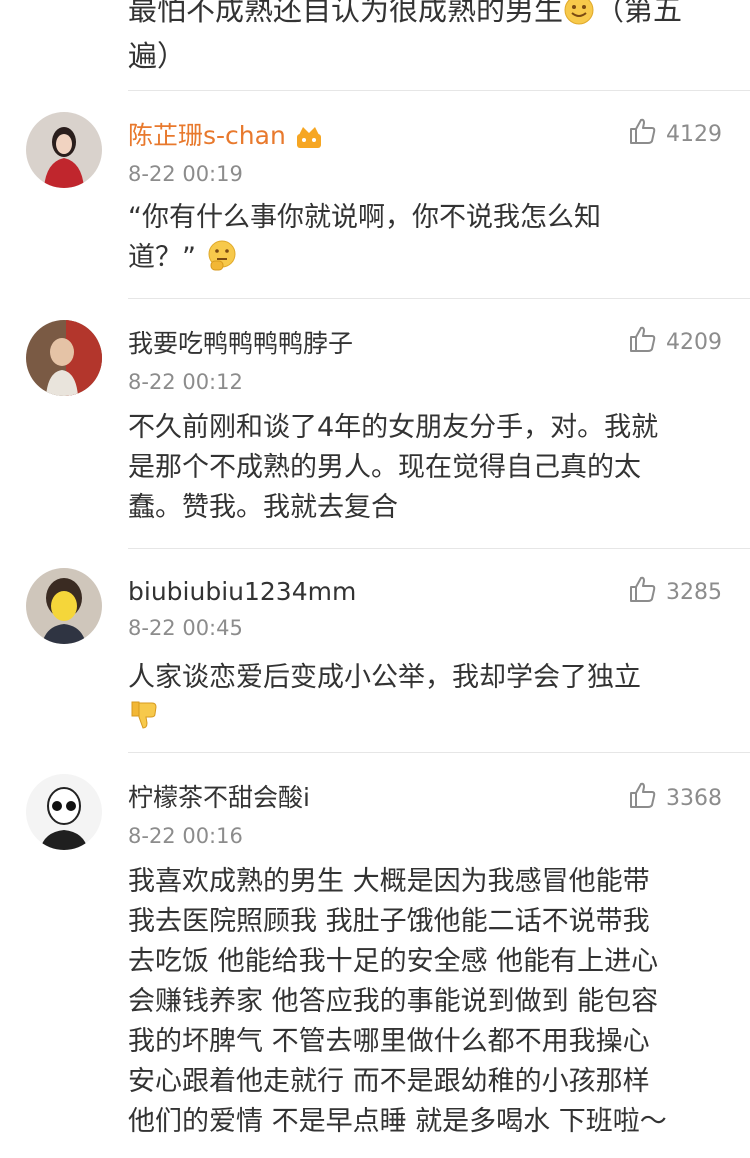  I want to click on comment-text-line: 我去医院照顾我 我肚子饿他能二话不说带我, so click(389, 921).